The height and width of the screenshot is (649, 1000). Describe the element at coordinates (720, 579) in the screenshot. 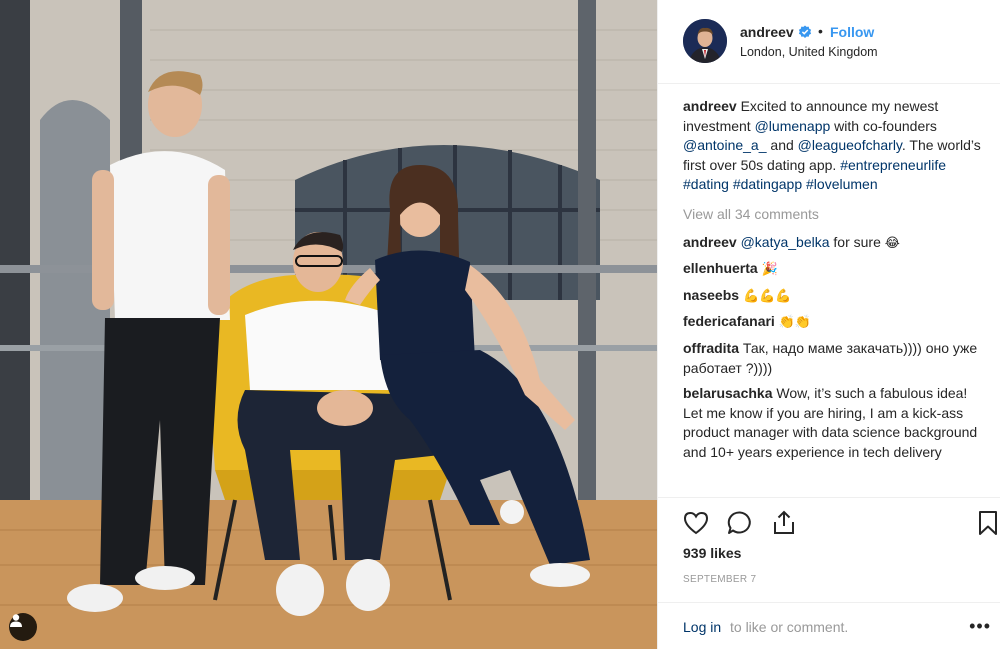

I see `post-date: September 7` at that location.